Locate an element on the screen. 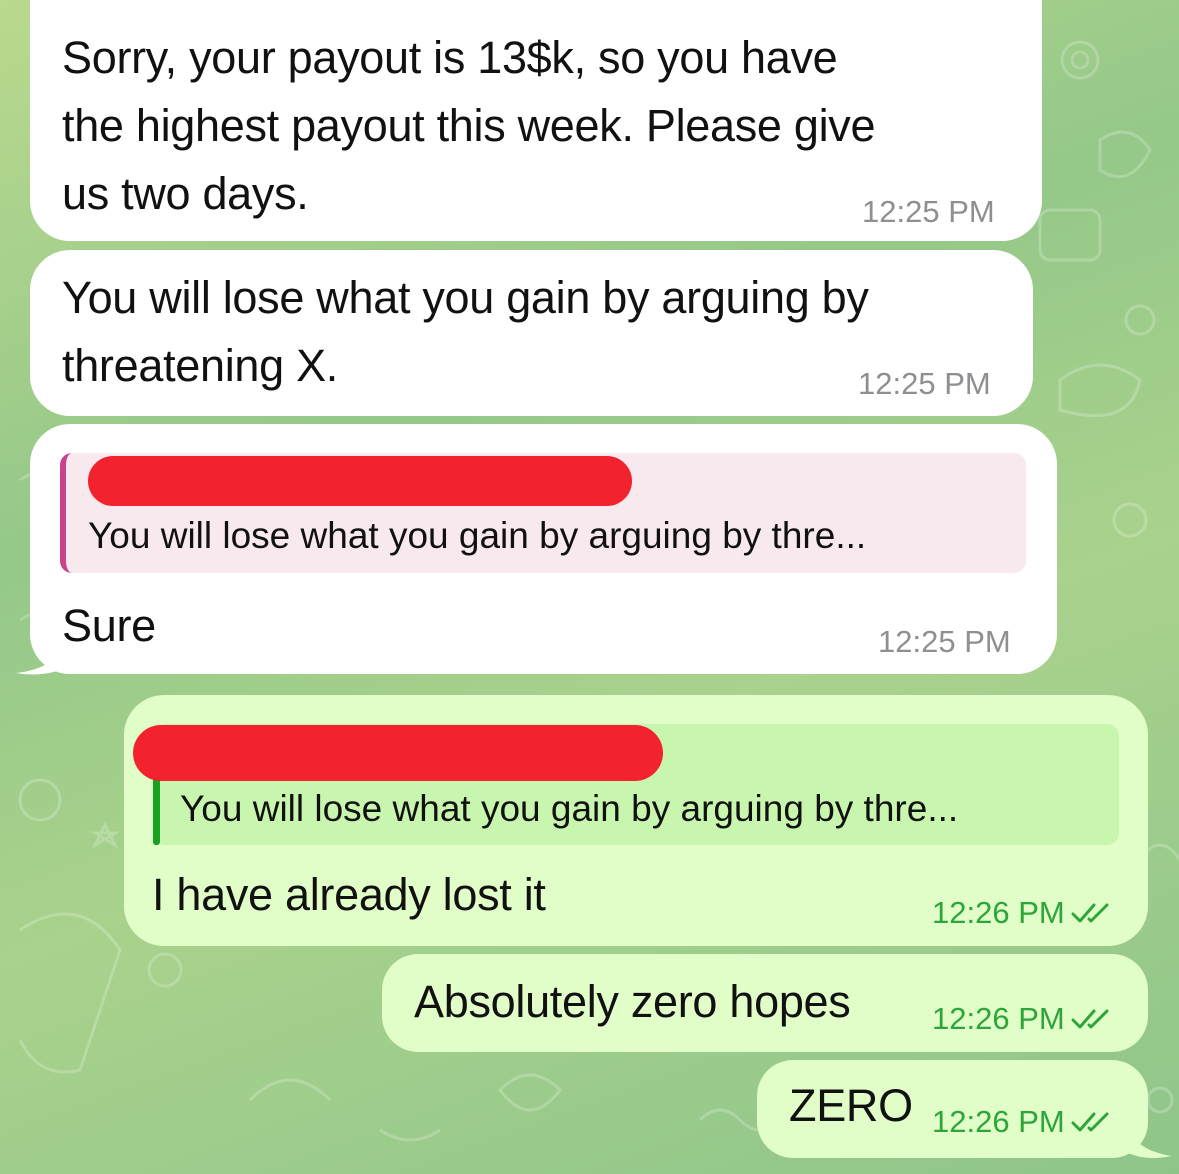 This screenshot has height=1174, width=1179. message-text: Sure is located at coordinates (109, 625).